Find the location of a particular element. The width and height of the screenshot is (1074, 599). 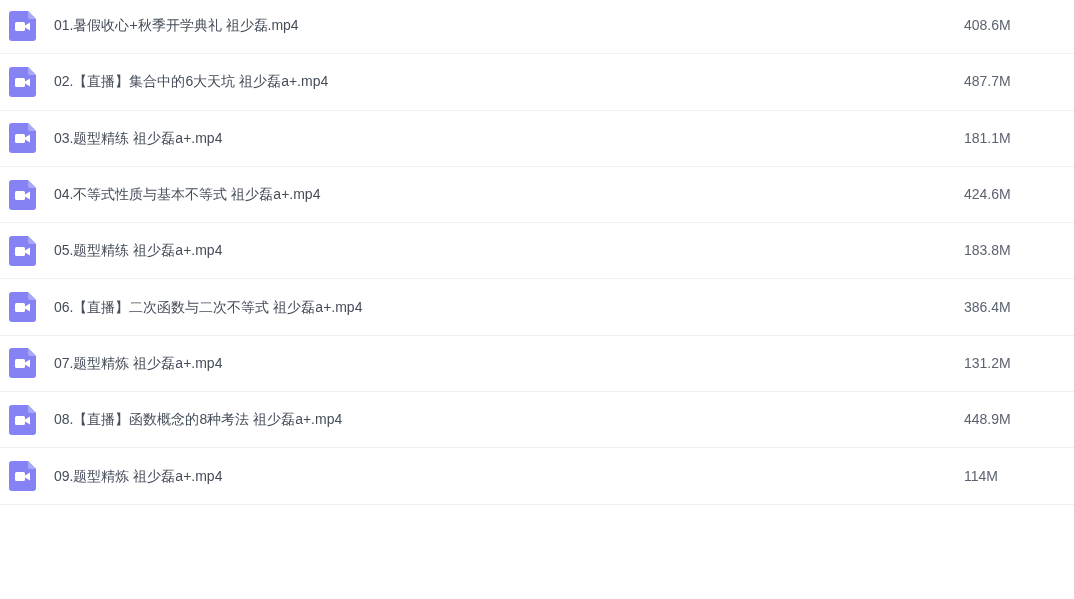

file-size: 424.6M is located at coordinates (988, 195).